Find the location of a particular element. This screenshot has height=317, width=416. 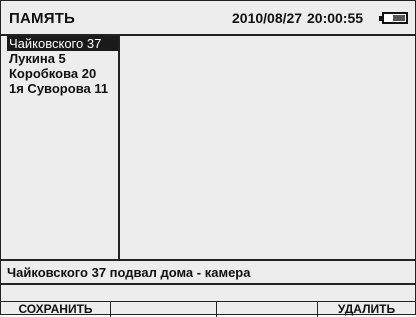

info-bar: Чайковского 37 подвал дома - камера is located at coordinates (208, 272).